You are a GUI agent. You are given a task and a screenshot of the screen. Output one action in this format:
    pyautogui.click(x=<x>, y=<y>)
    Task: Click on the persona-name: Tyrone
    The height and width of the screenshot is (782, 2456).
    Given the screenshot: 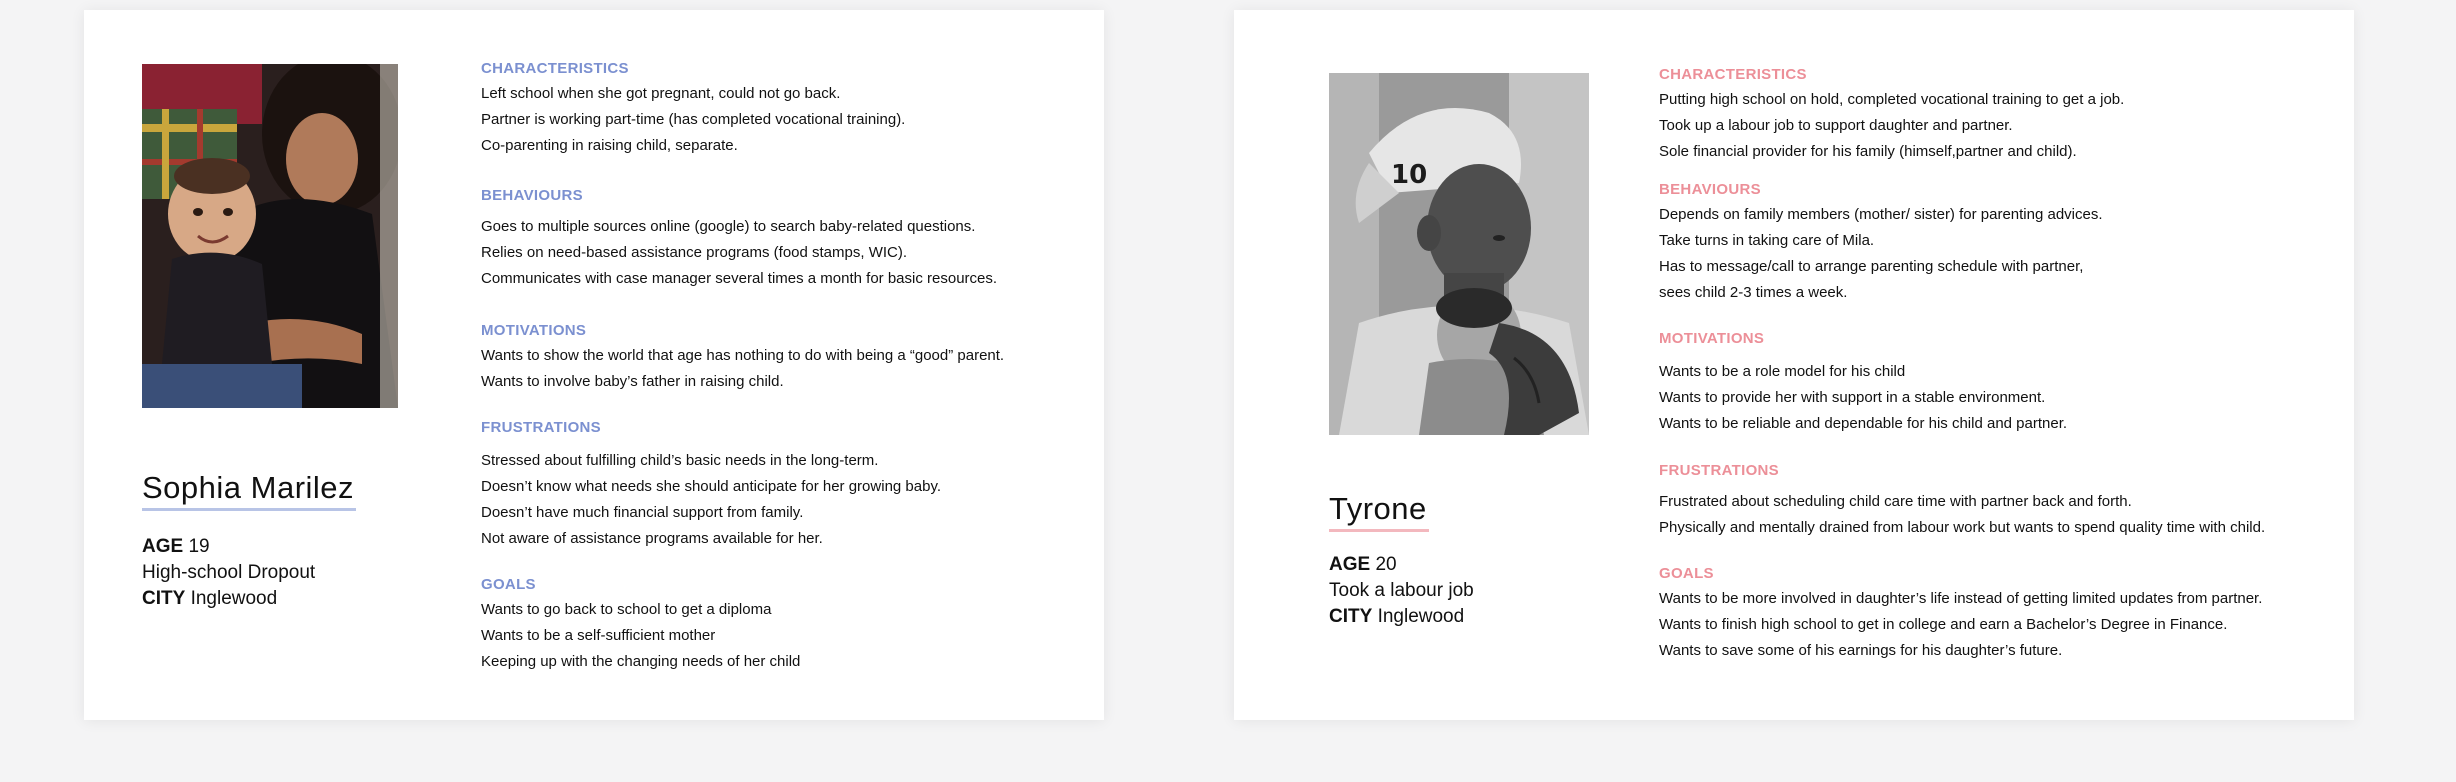 What is the action you would take?
    pyautogui.click(x=1379, y=511)
    